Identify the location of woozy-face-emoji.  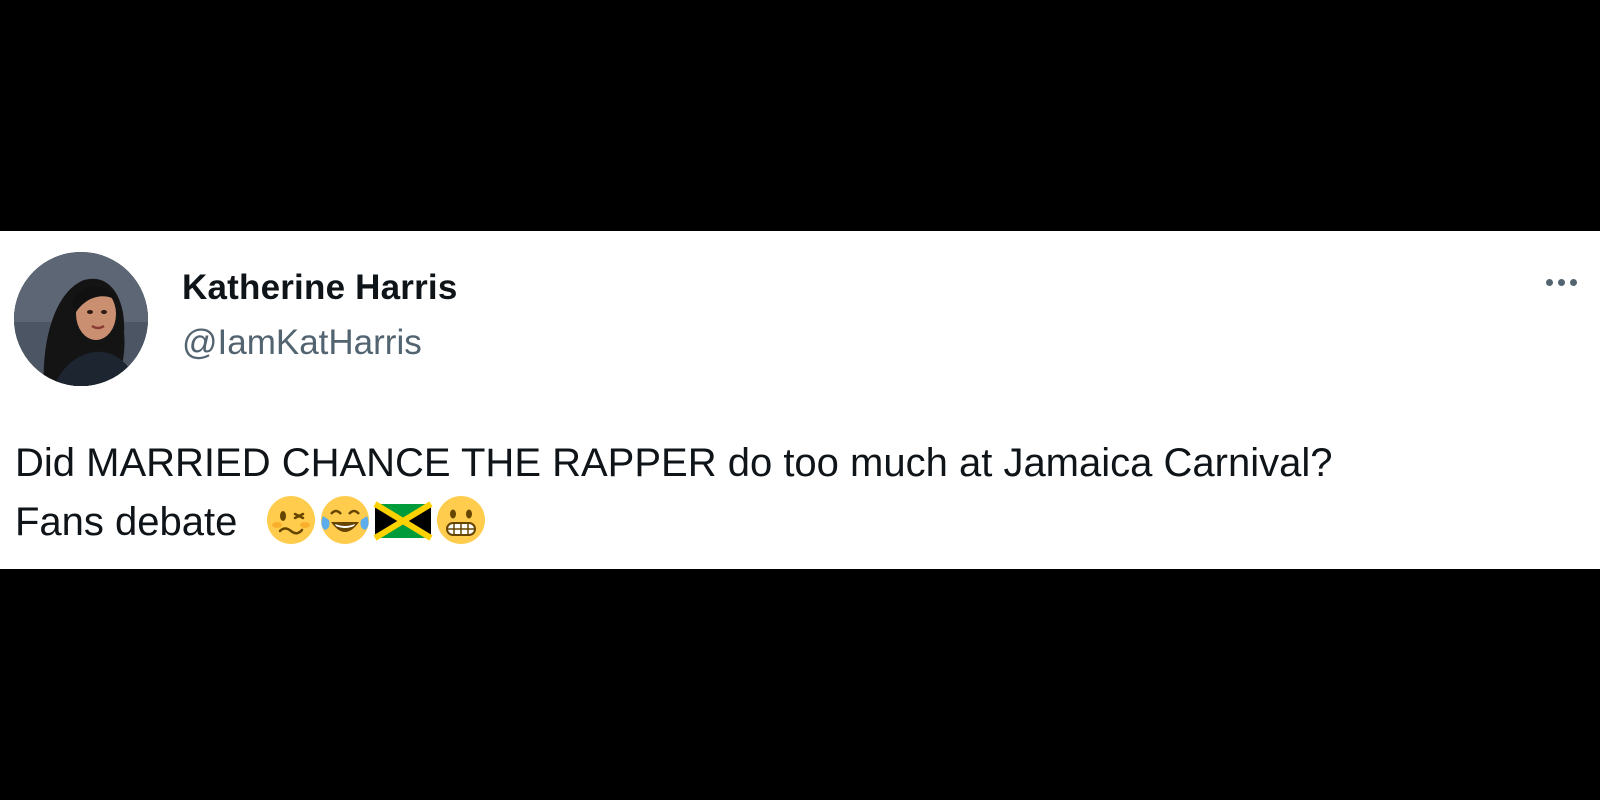
(291, 520).